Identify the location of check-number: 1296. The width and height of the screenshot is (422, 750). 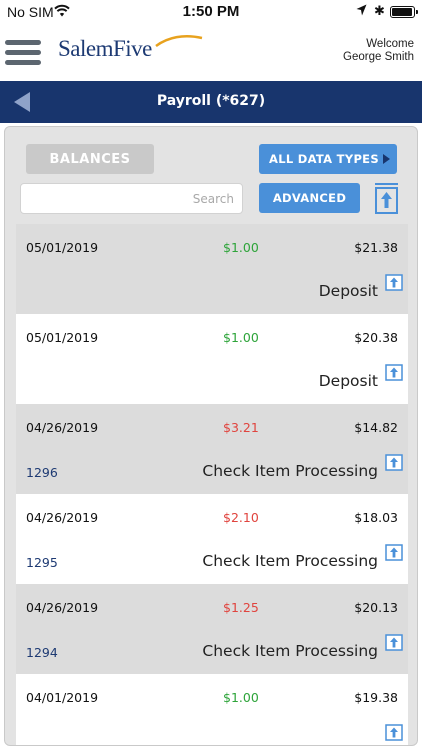
(42, 472).